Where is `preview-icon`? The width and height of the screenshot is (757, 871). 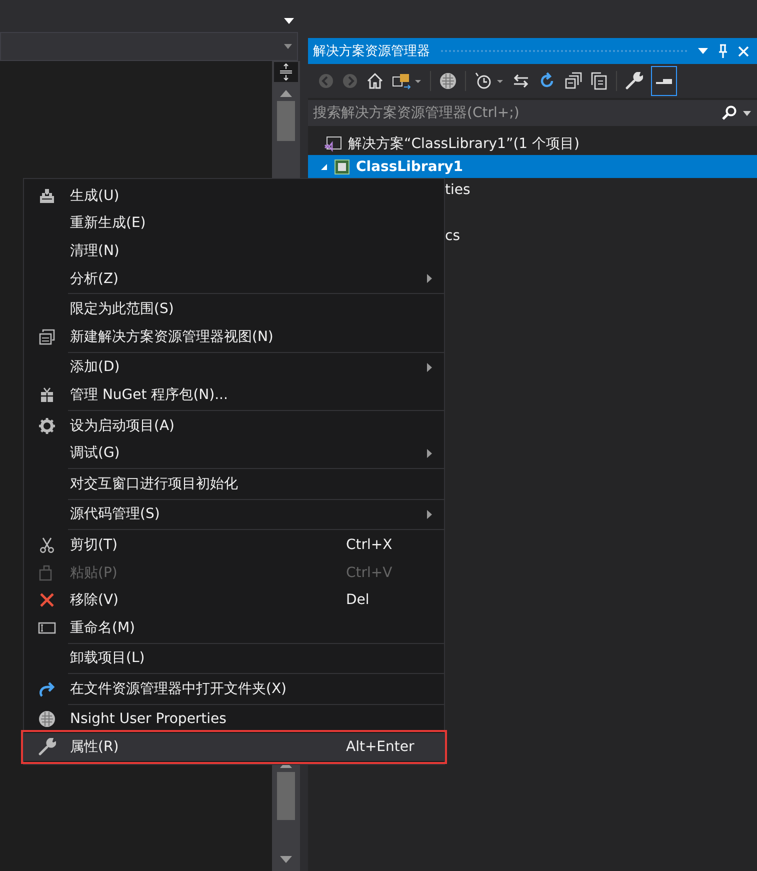
preview-icon is located at coordinates (664, 81).